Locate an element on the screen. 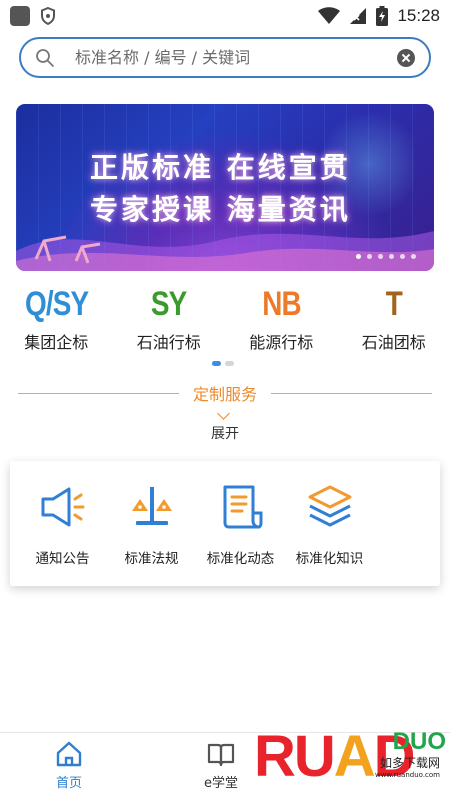 This screenshot has height=800, width=450. feature-news: 标准化动态 is located at coordinates (240, 533).